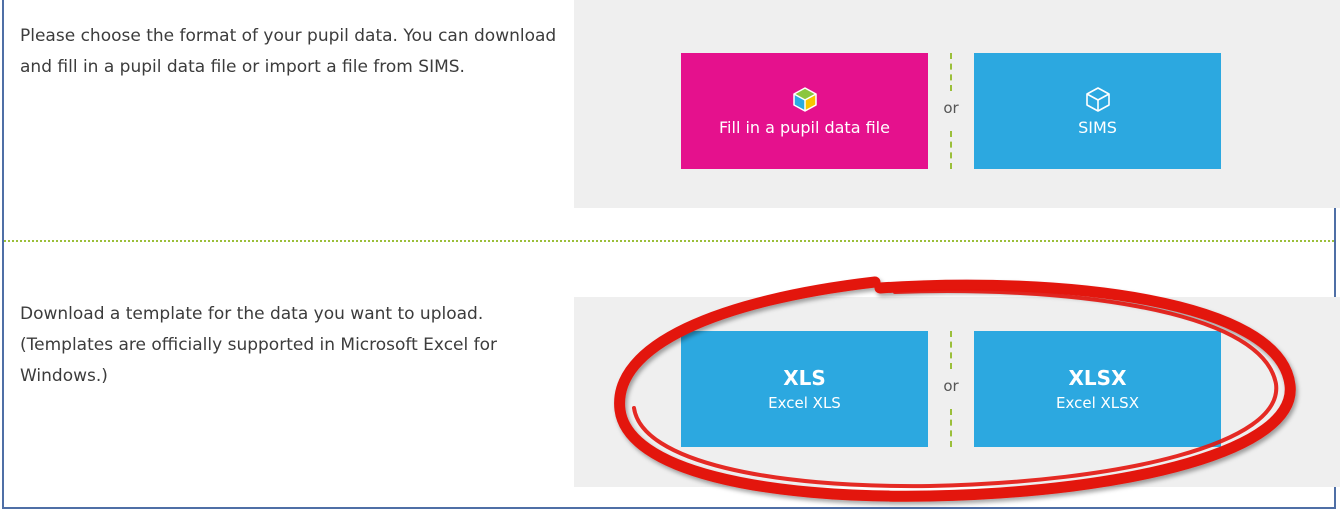 This screenshot has width=1340, height=511. I want to click on sims-button: SIMS, so click(1097, 111).